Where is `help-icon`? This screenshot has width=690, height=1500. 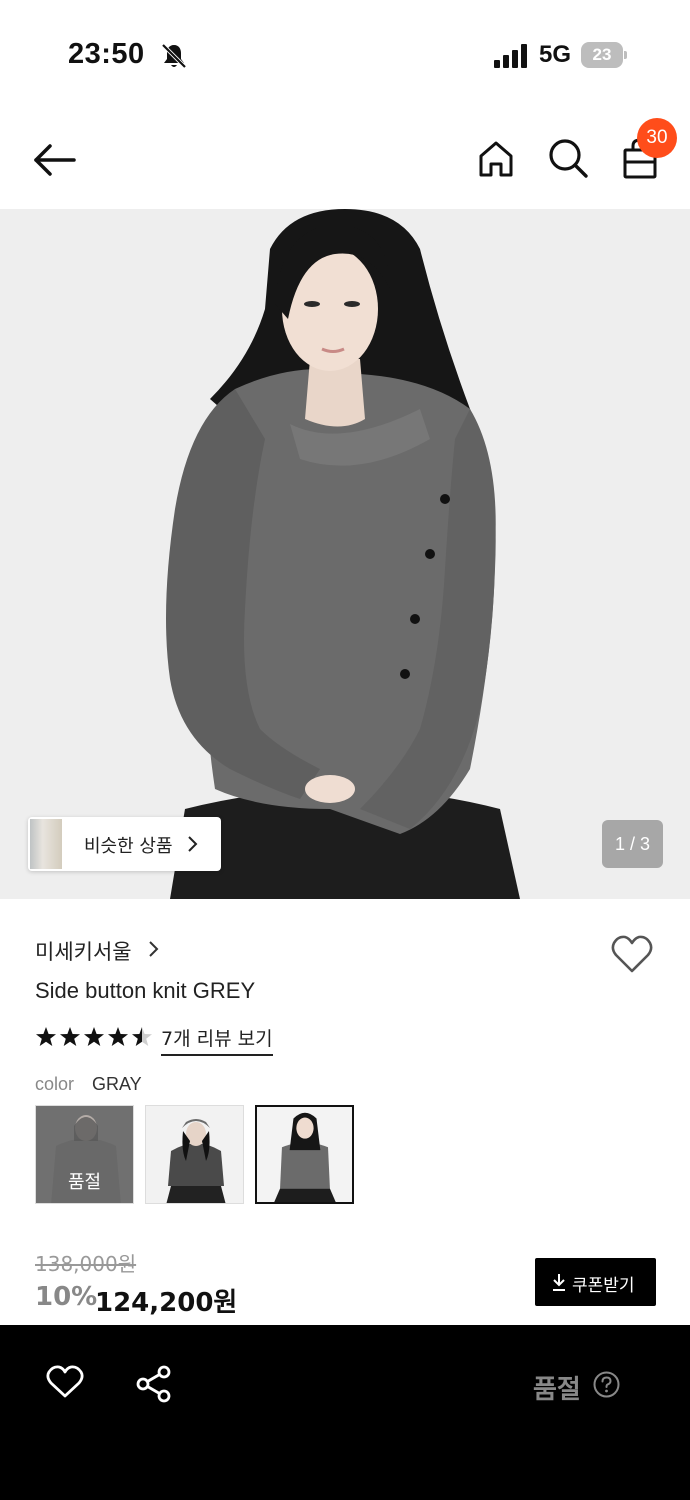
help-icon is located at coordinates (606, 1384).